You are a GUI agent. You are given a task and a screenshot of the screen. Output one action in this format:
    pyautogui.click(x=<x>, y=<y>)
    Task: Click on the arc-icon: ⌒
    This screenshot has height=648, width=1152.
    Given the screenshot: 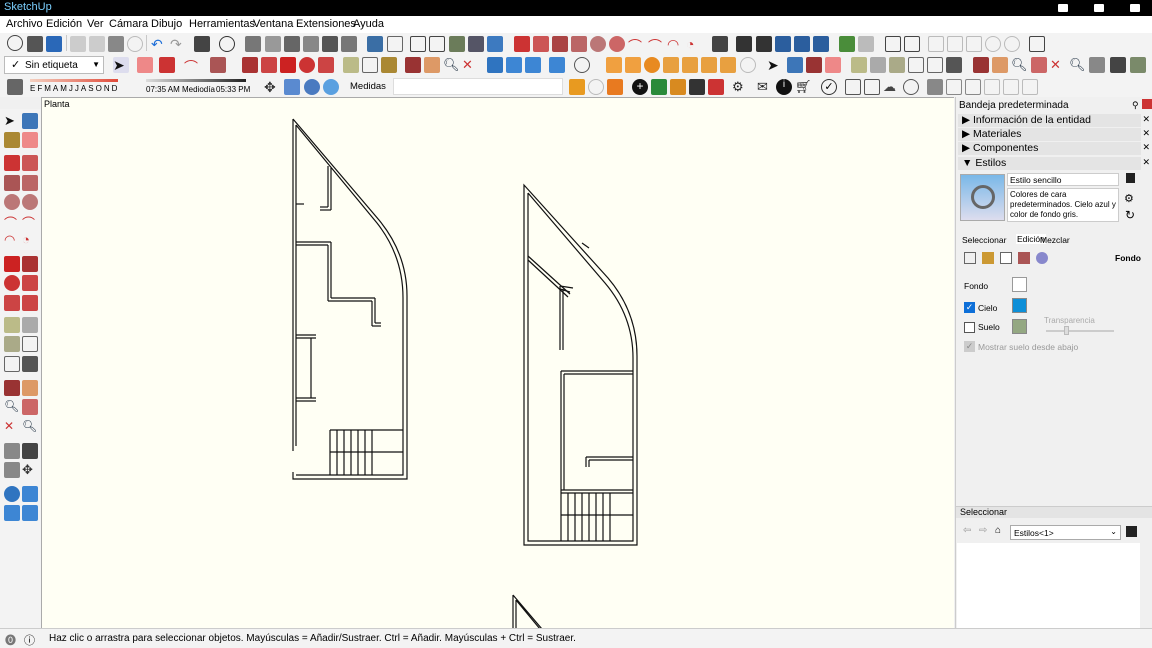 What is the action you would take?
    pyautogui.click(x=636, y=45)
    